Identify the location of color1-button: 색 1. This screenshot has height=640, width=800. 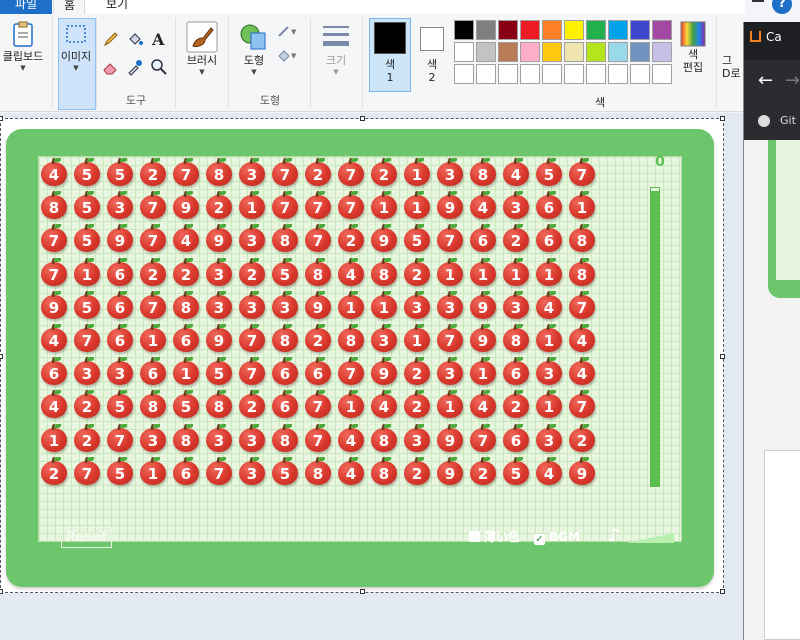
(390, 71).